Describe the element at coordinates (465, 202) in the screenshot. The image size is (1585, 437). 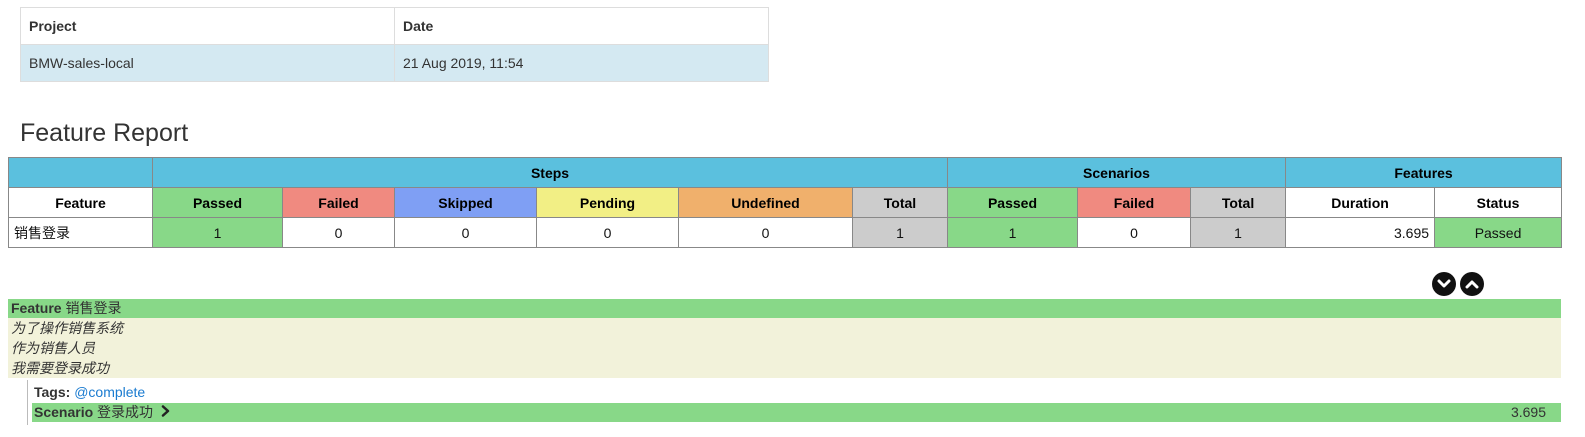
I see `col-steps-skipped: Skipped` at that location.